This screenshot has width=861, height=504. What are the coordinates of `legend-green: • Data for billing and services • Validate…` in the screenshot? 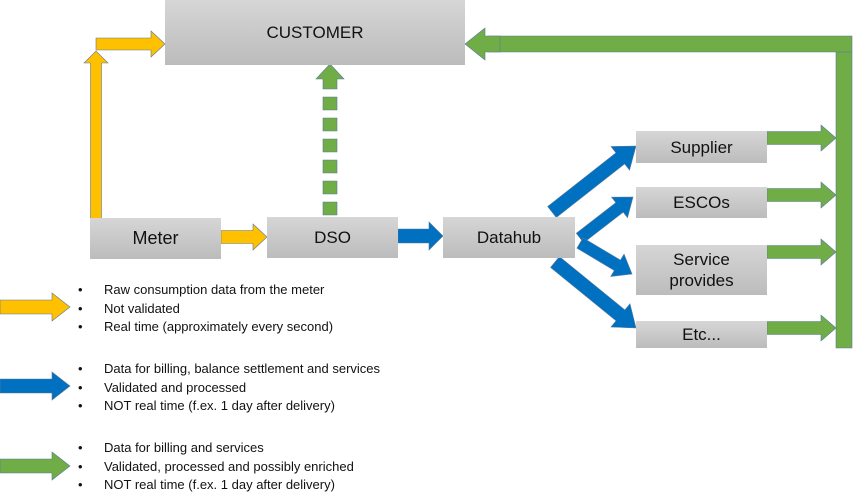 It's located at (216, 467).